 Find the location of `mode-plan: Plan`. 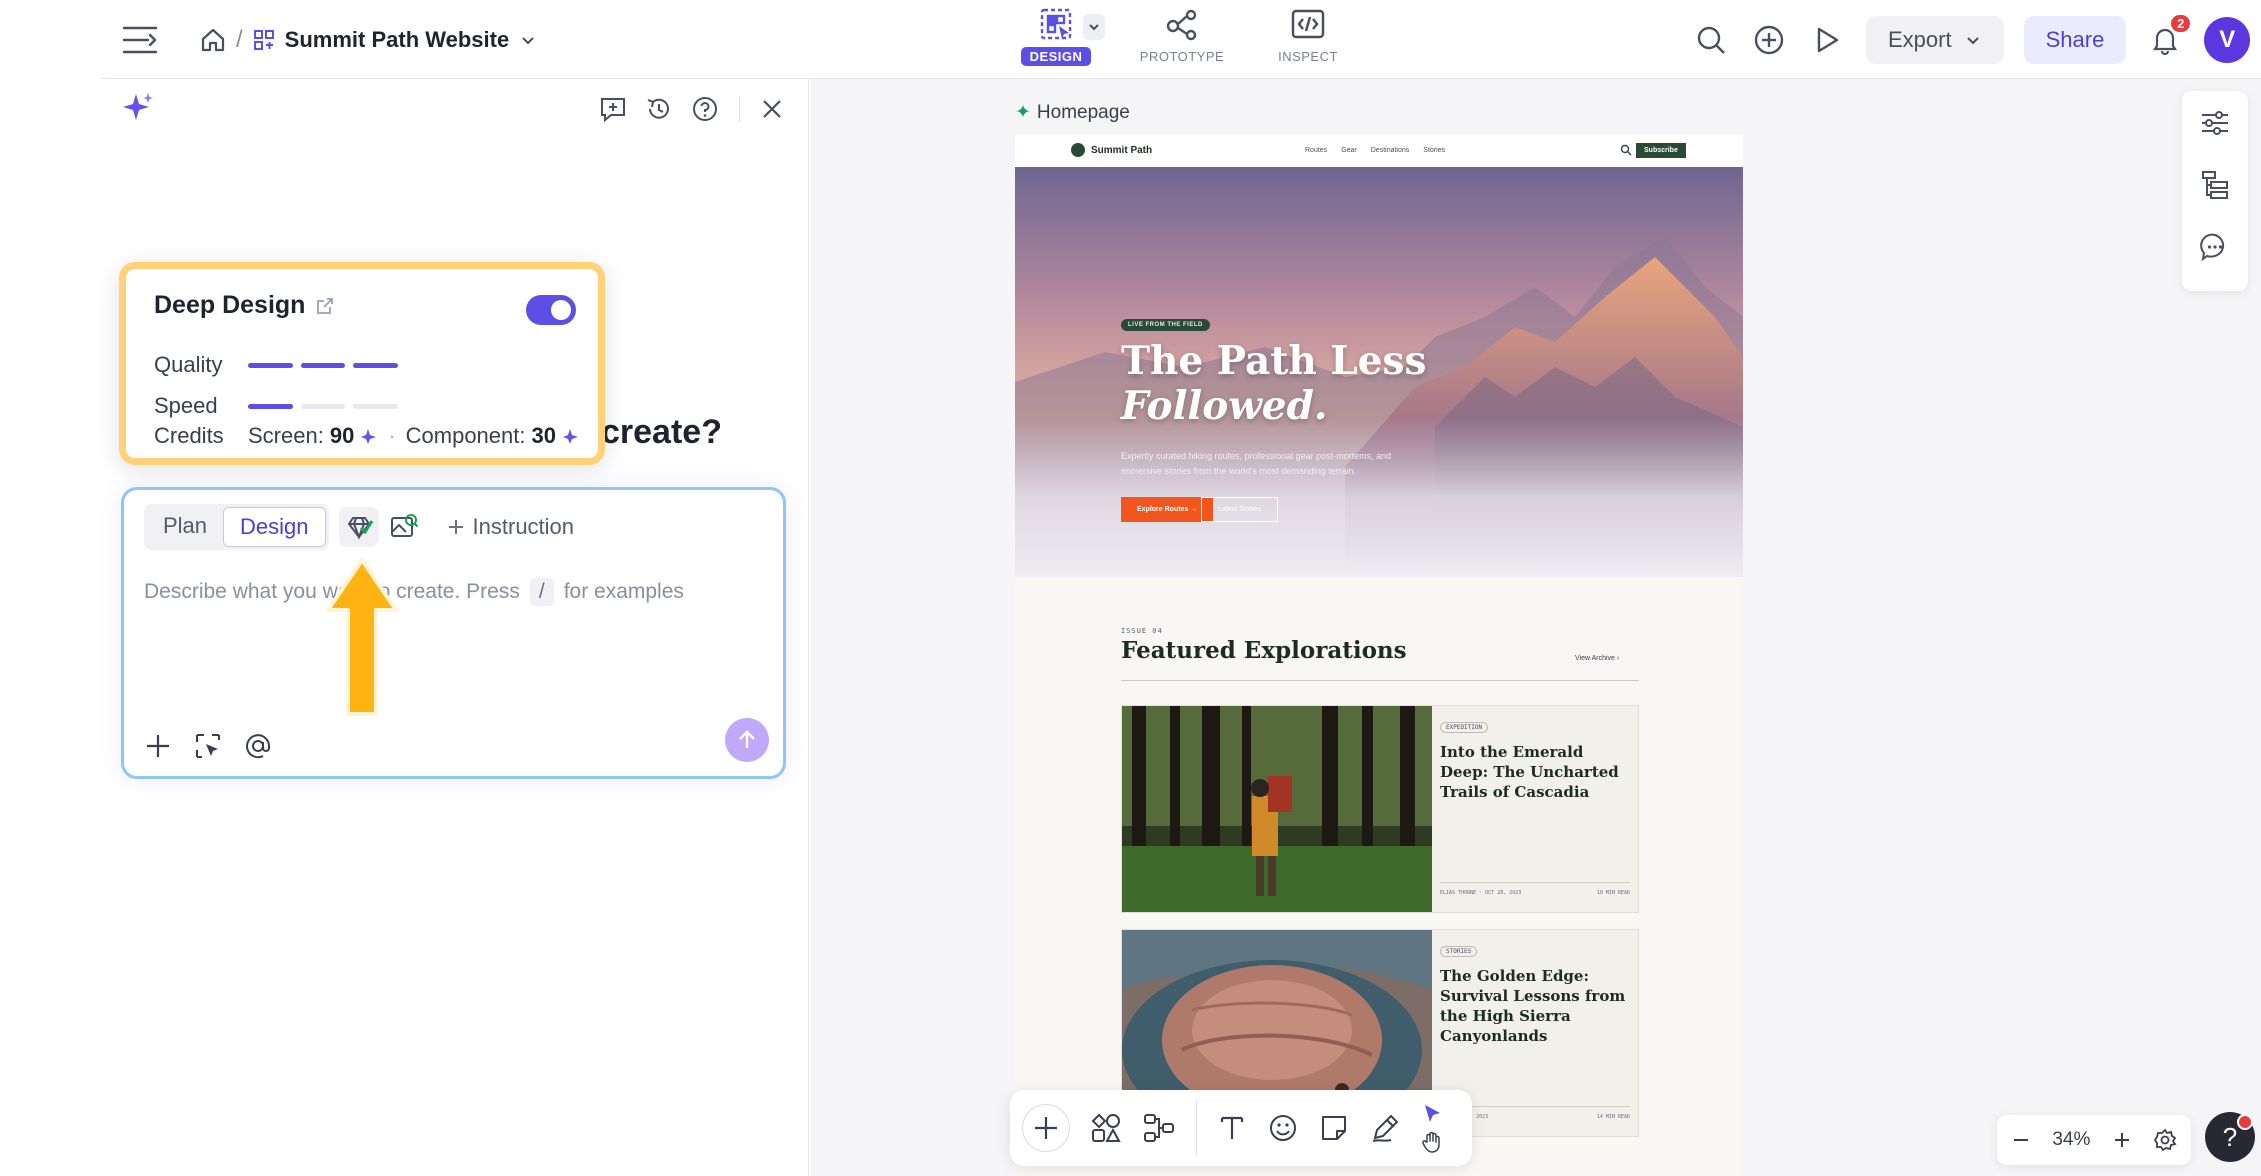

mode-plan: Plan is located at coordinates (185, 527).